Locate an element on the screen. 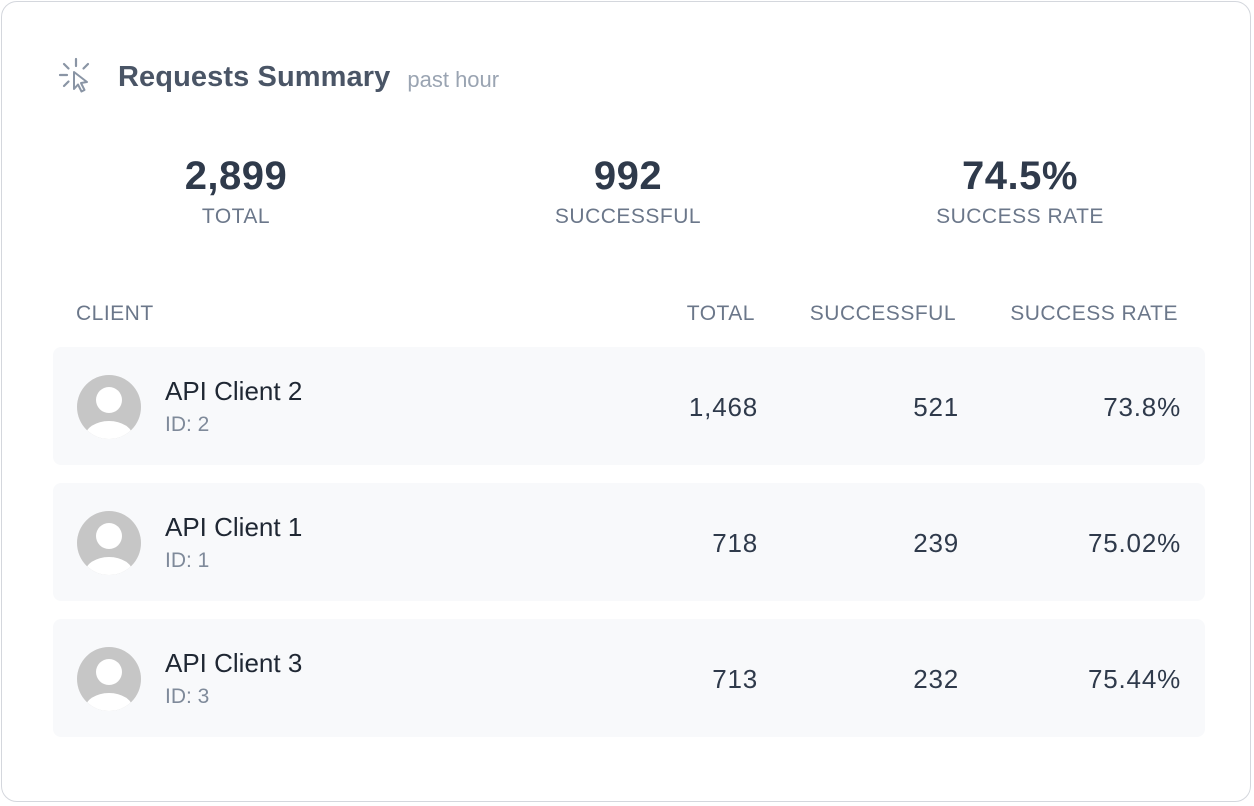 Image resolution: width=1254 pixels, height=806 pixels. cursor-click-icon is located at coordinates (77, 77).